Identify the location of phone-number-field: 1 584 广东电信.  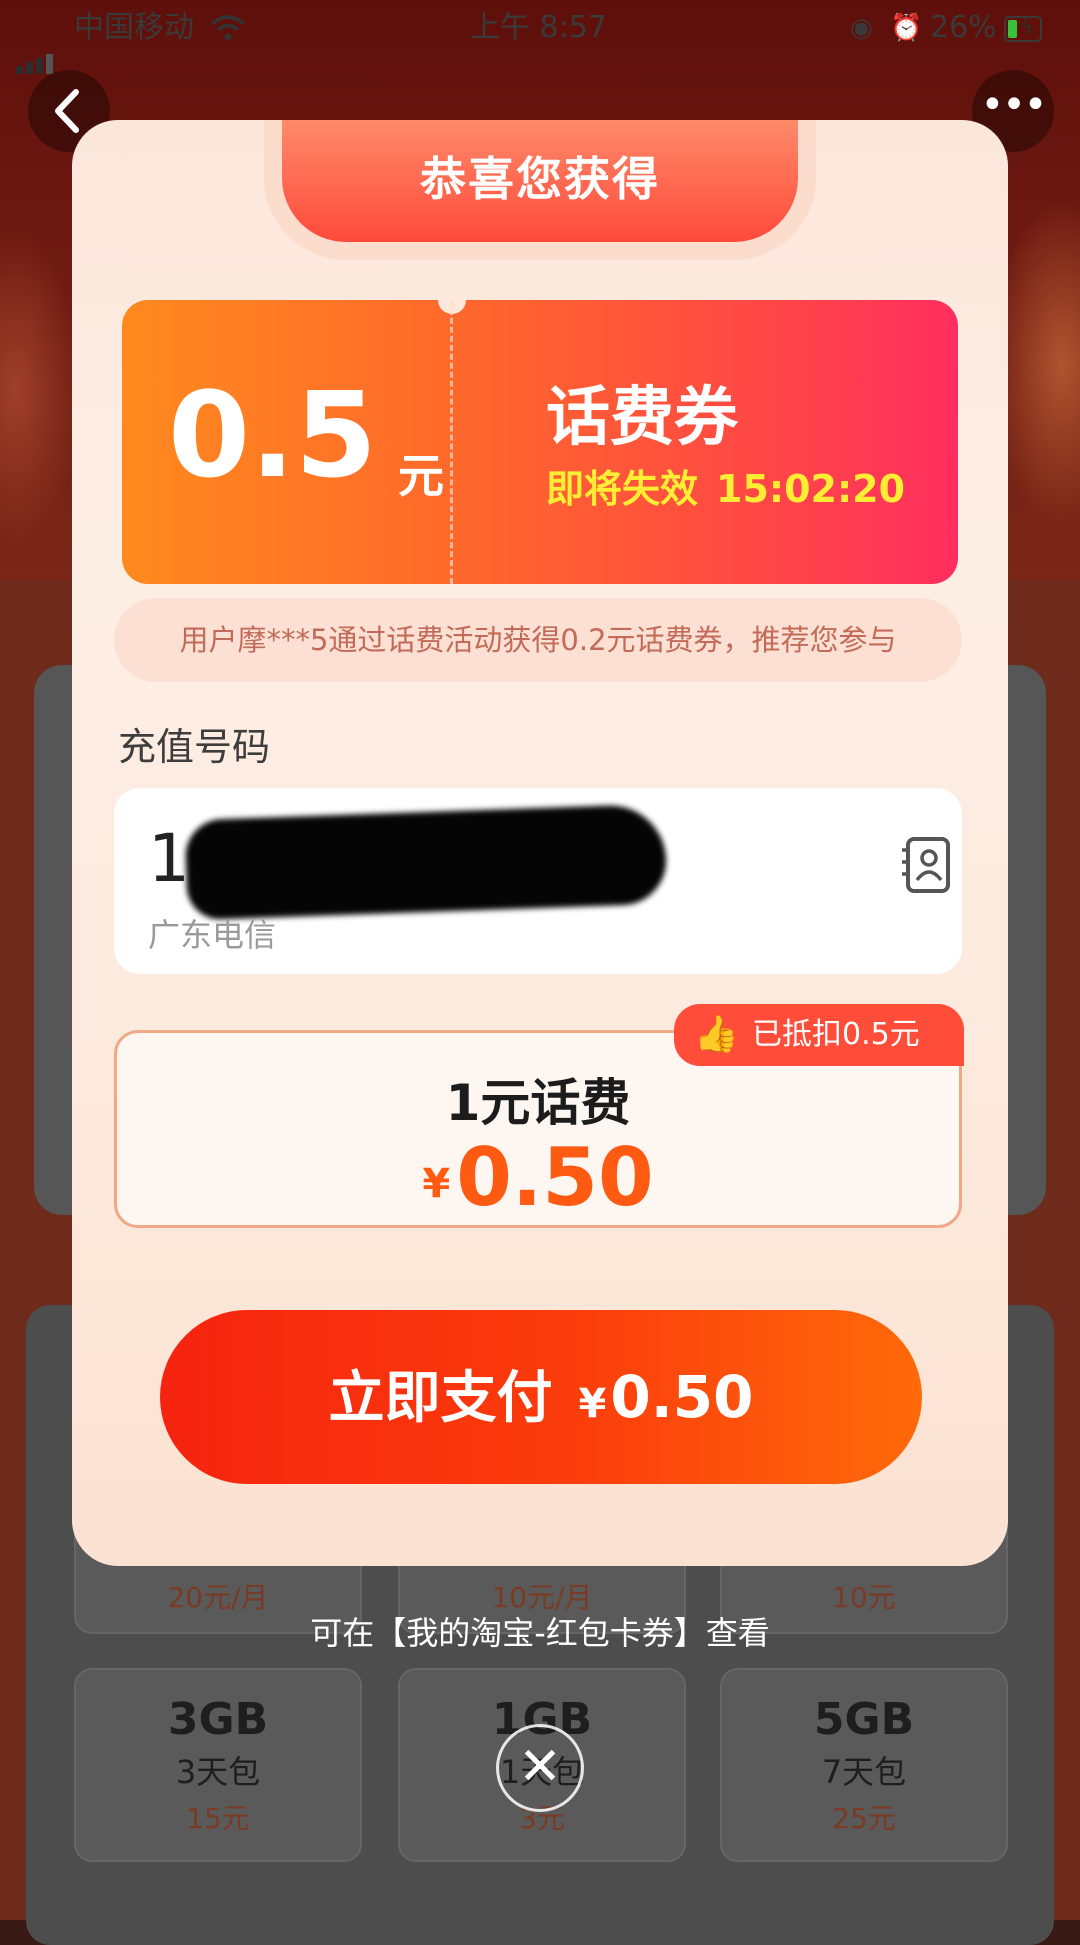
(538, 881).